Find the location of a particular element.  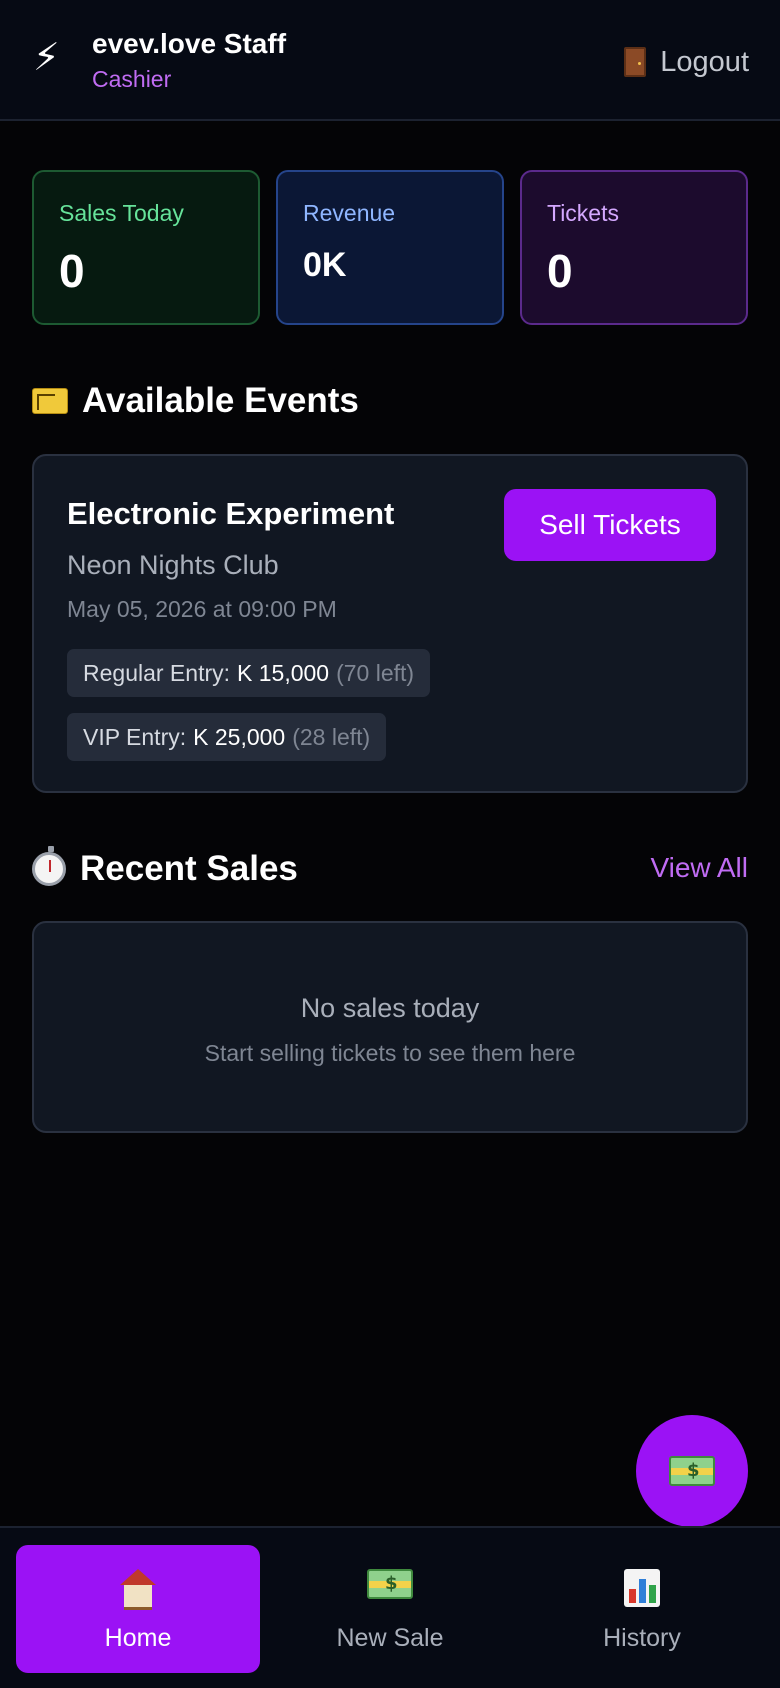

recent-sales-heading: Recent Sales is located at coordinates (165, 868).